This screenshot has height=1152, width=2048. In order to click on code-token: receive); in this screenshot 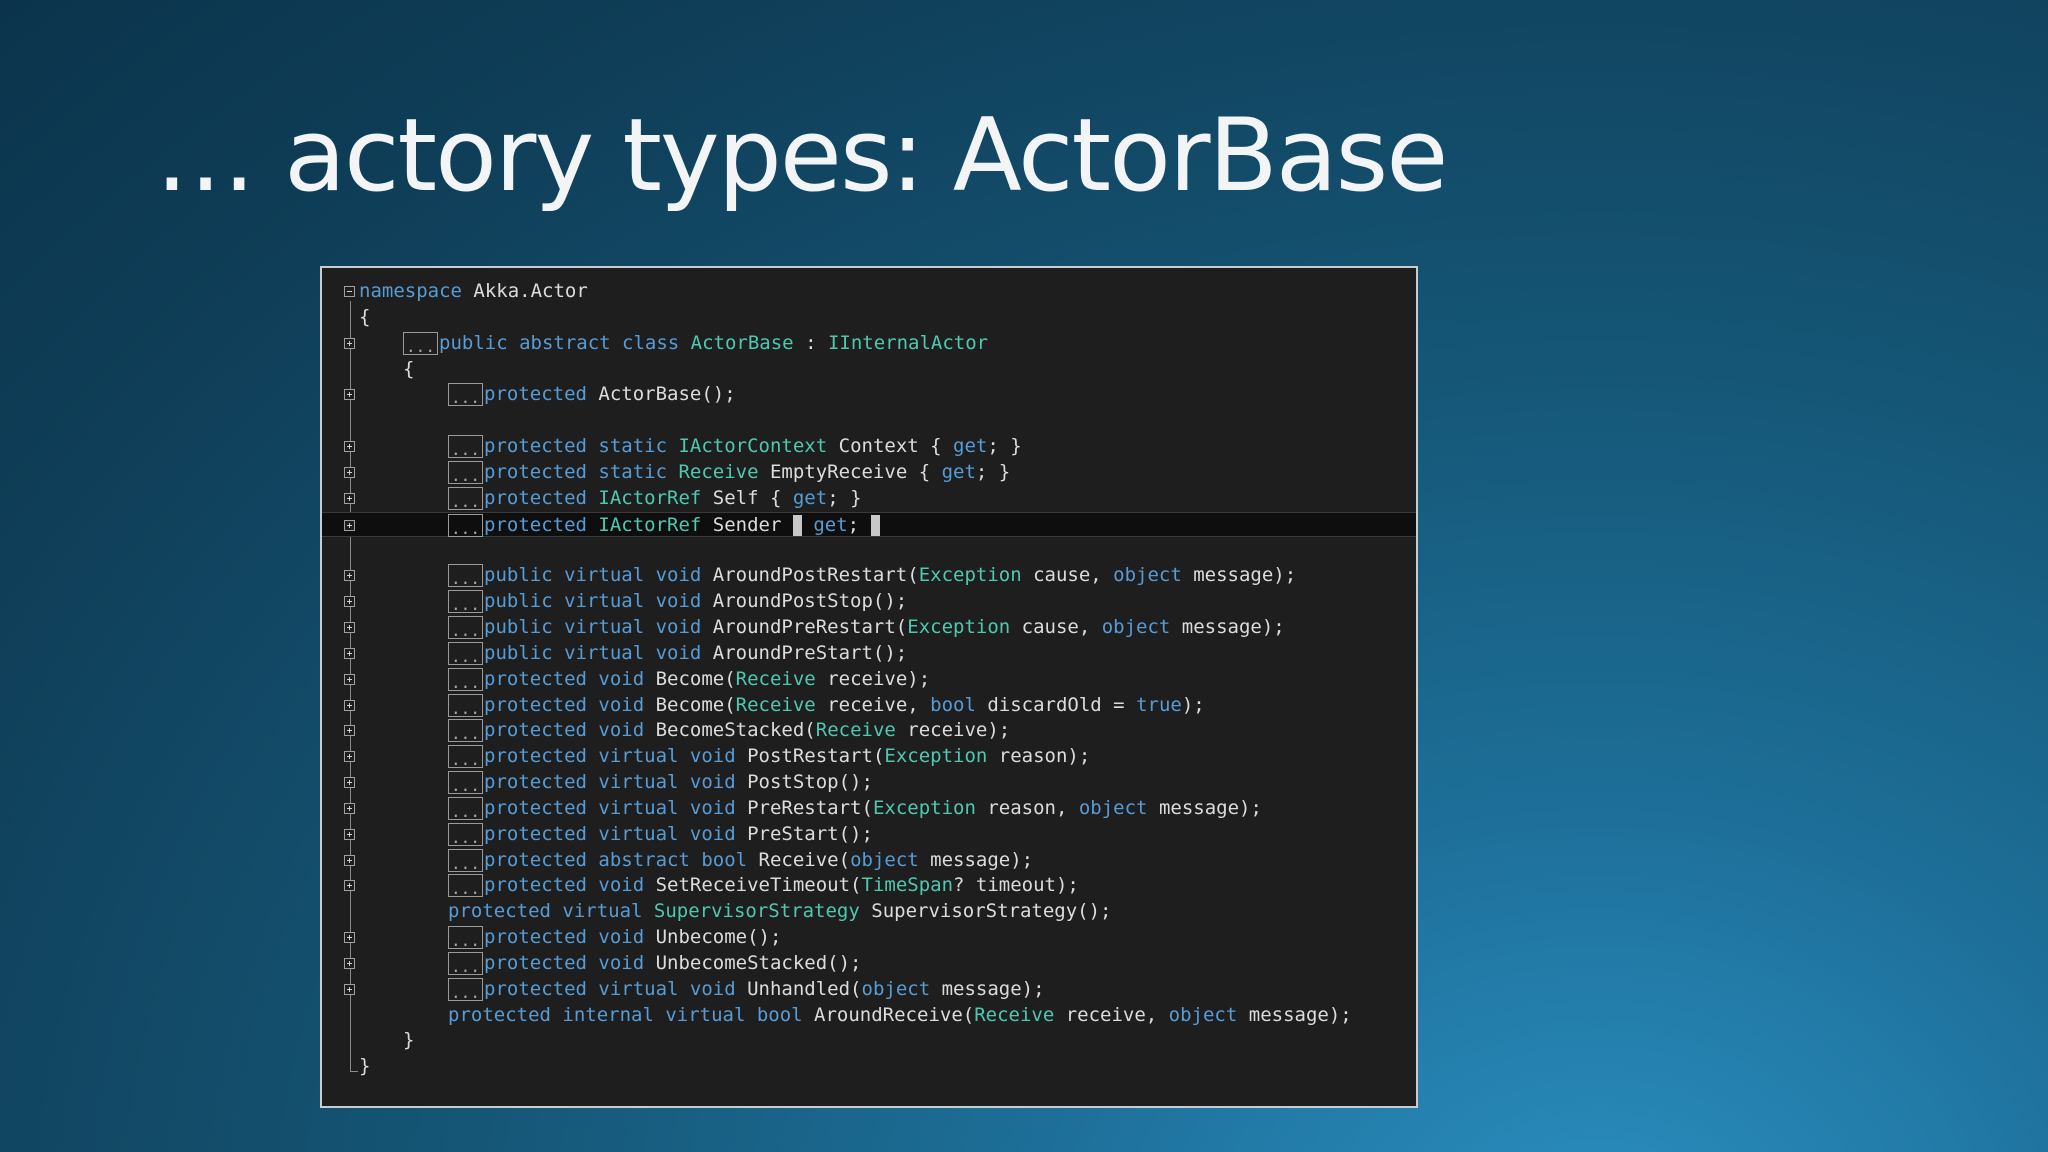, I will do `click(953, 730)`.